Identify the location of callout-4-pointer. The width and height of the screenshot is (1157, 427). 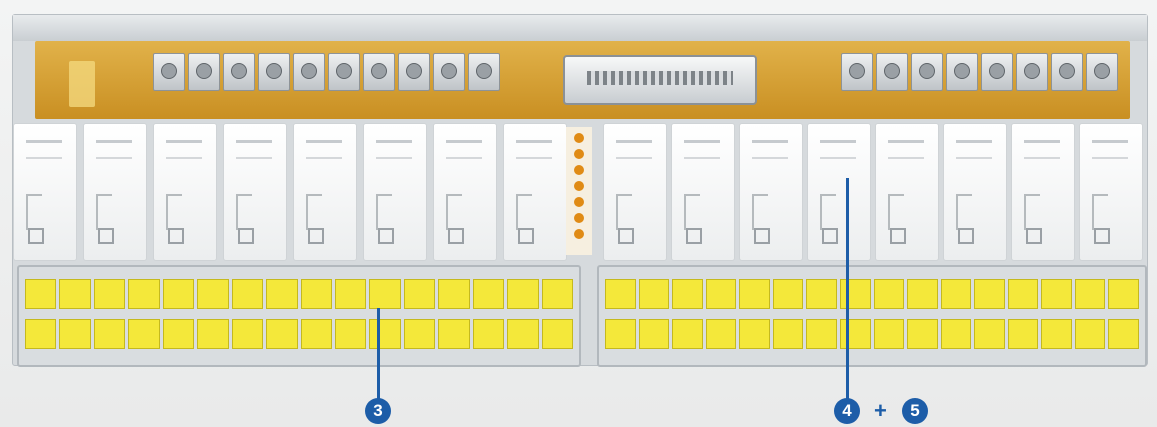
(847, 289).